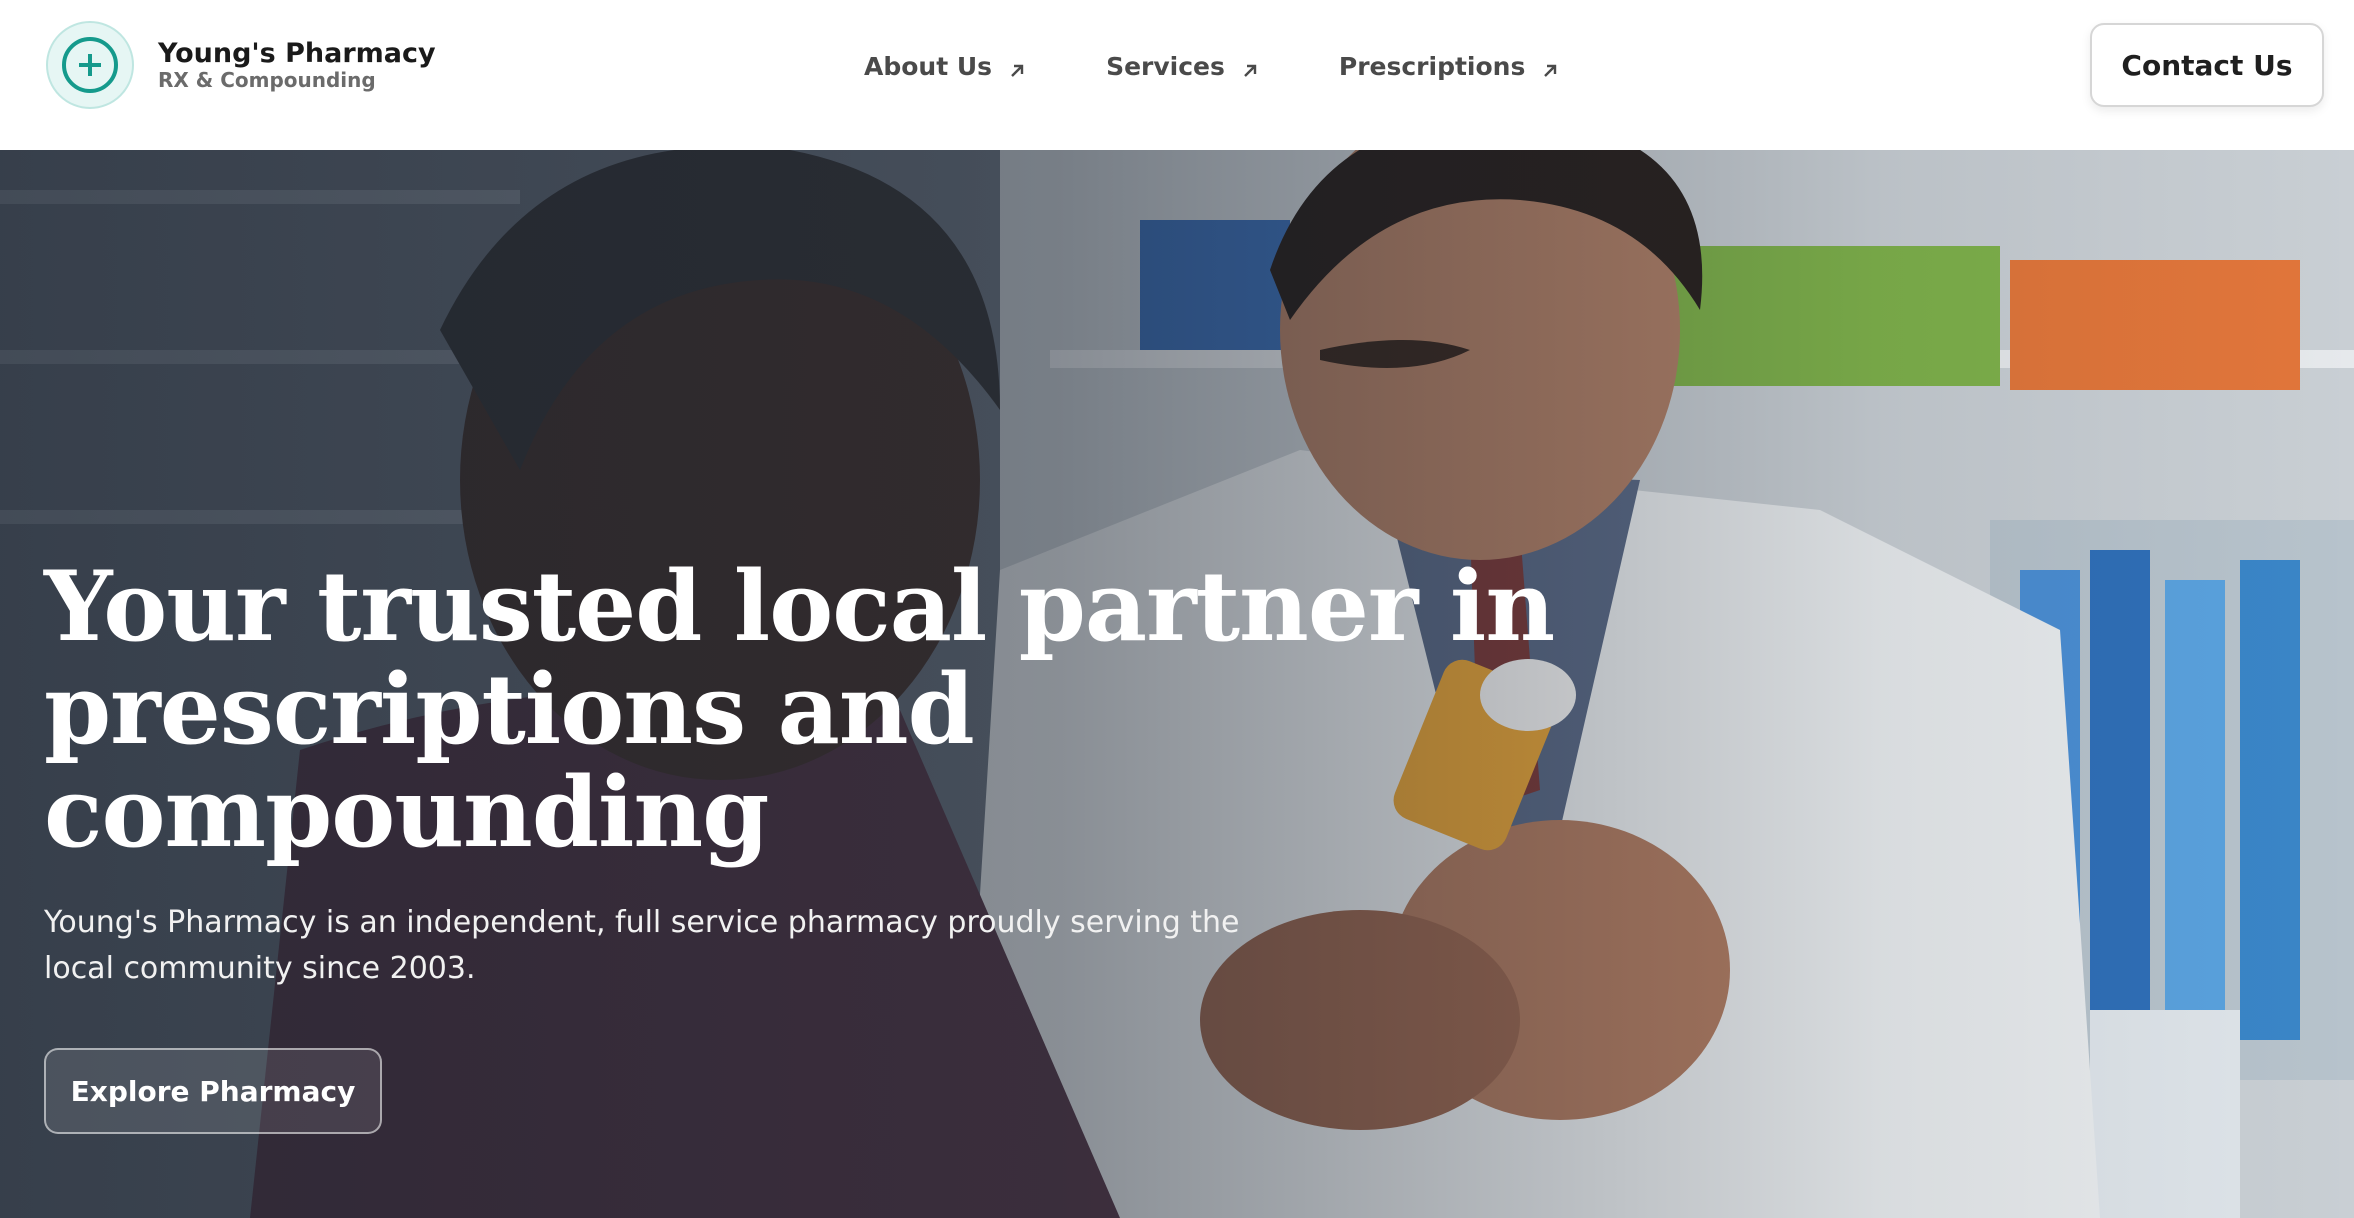  I want to click on explore-pharmacy-button: Explore Pharmacy, so click(213, 1091).